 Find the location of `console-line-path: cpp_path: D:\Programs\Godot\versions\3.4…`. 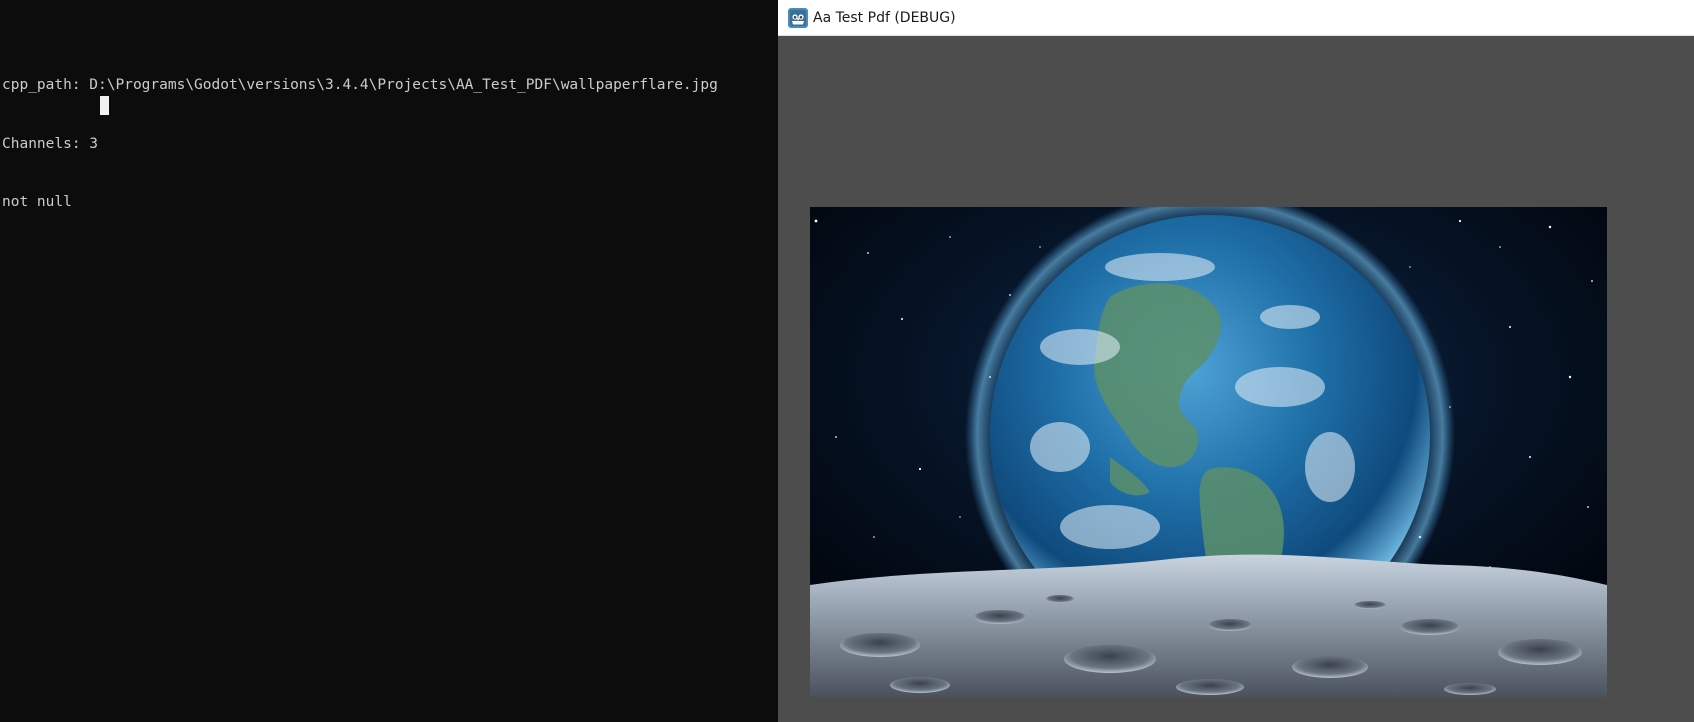

console-line-path: cpp_path: D:\Programs\Godot\versions\3.4… is located at coordinates (360, 85).